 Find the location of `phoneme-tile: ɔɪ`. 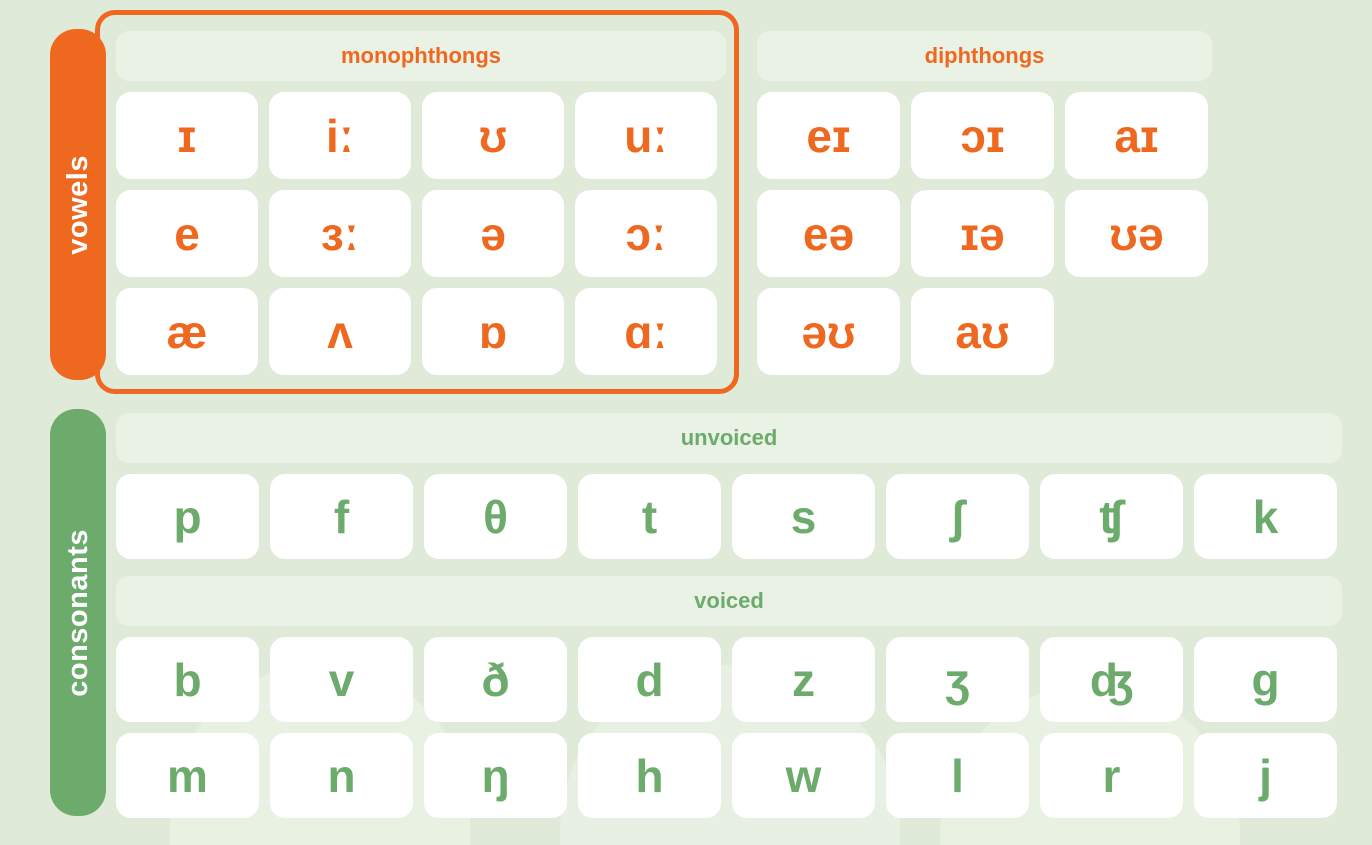

phoneme-tile: ɔɪ is located at coordinates (982, 135).